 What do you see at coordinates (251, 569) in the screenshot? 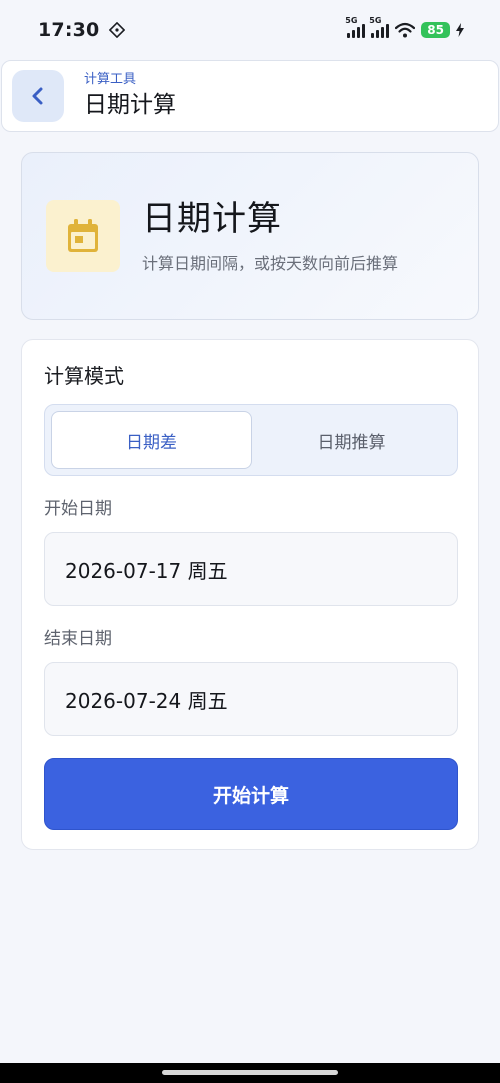
I see `start-date-field: 2026-07-17 周五` at bounding box center [251, 569].